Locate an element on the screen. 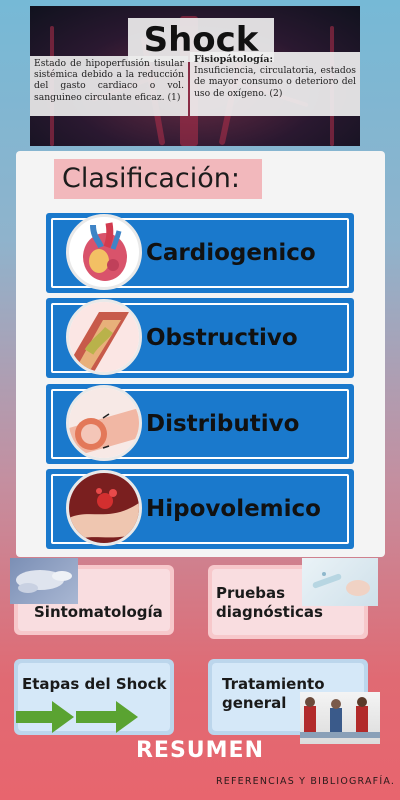 The width and height of the screenshot is (400, 800). classification-title-box: Clasificación: is located at coordinates (158, 179).